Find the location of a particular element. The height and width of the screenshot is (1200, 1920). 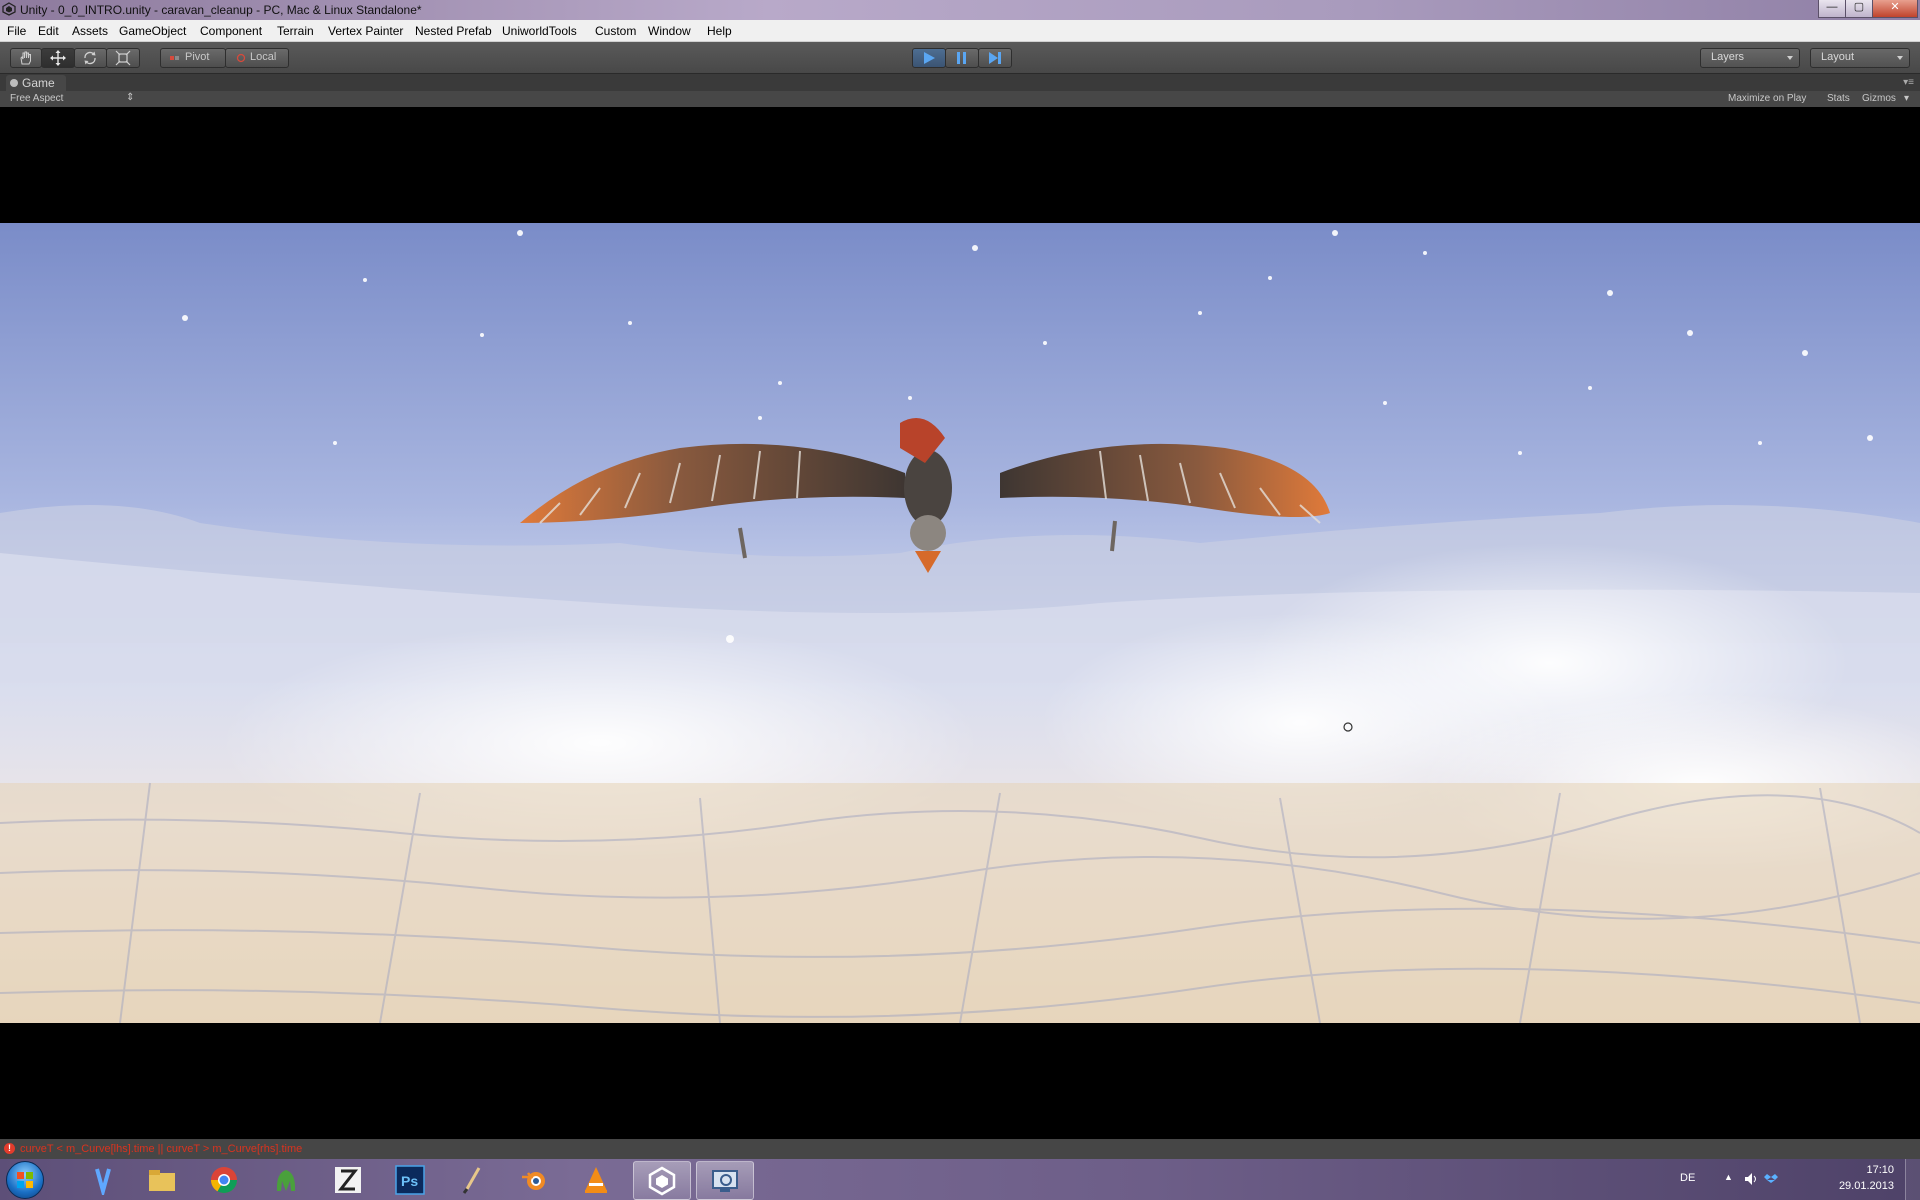

clock-time: 17:10 is located at coordinates (1880, 1170).